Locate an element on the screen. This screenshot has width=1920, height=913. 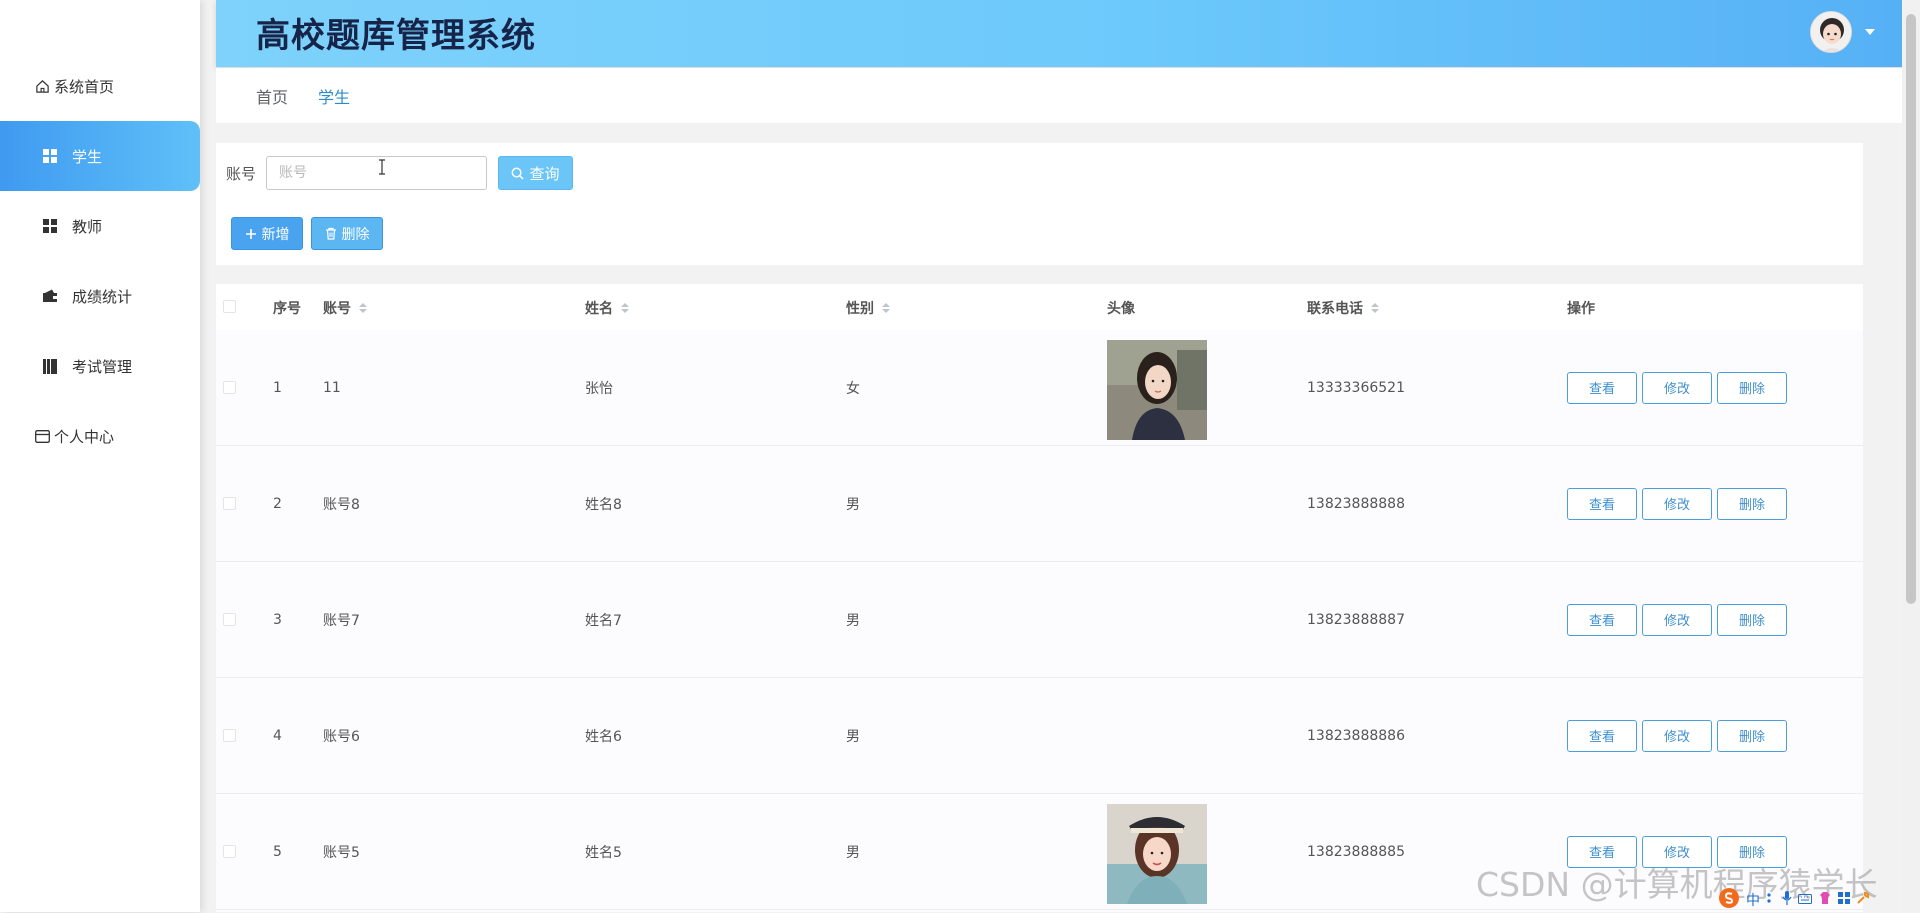
wallet-icon is located at coordinates (50, 296).